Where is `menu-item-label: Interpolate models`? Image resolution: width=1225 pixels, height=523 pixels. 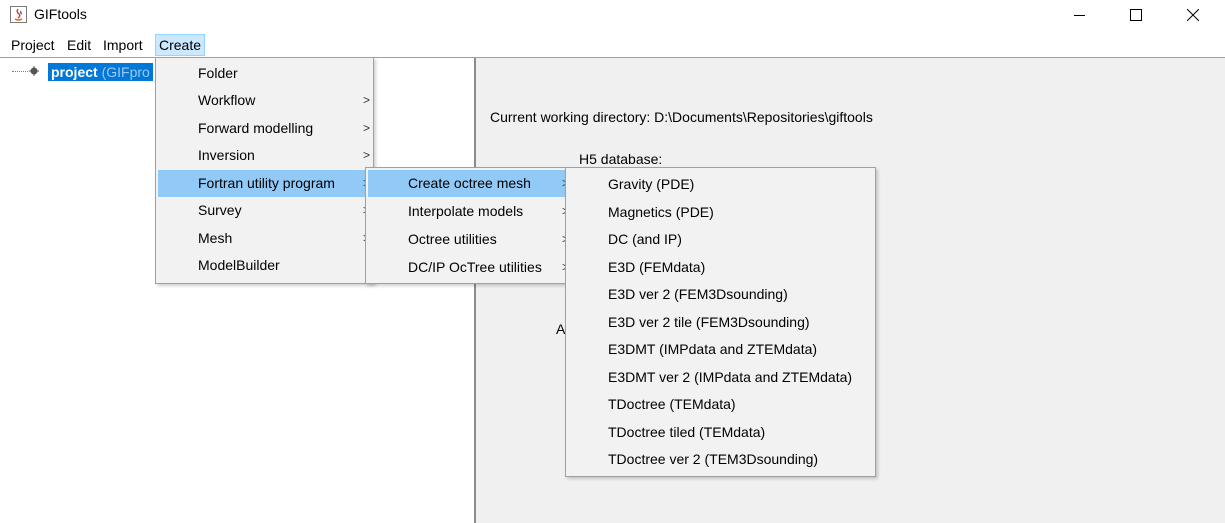 menu-item-label: Interpolate models is located at coordinates (466, 211).